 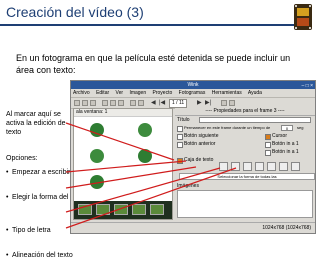 I want to click on redo-icon, so click(x=141, y=103).